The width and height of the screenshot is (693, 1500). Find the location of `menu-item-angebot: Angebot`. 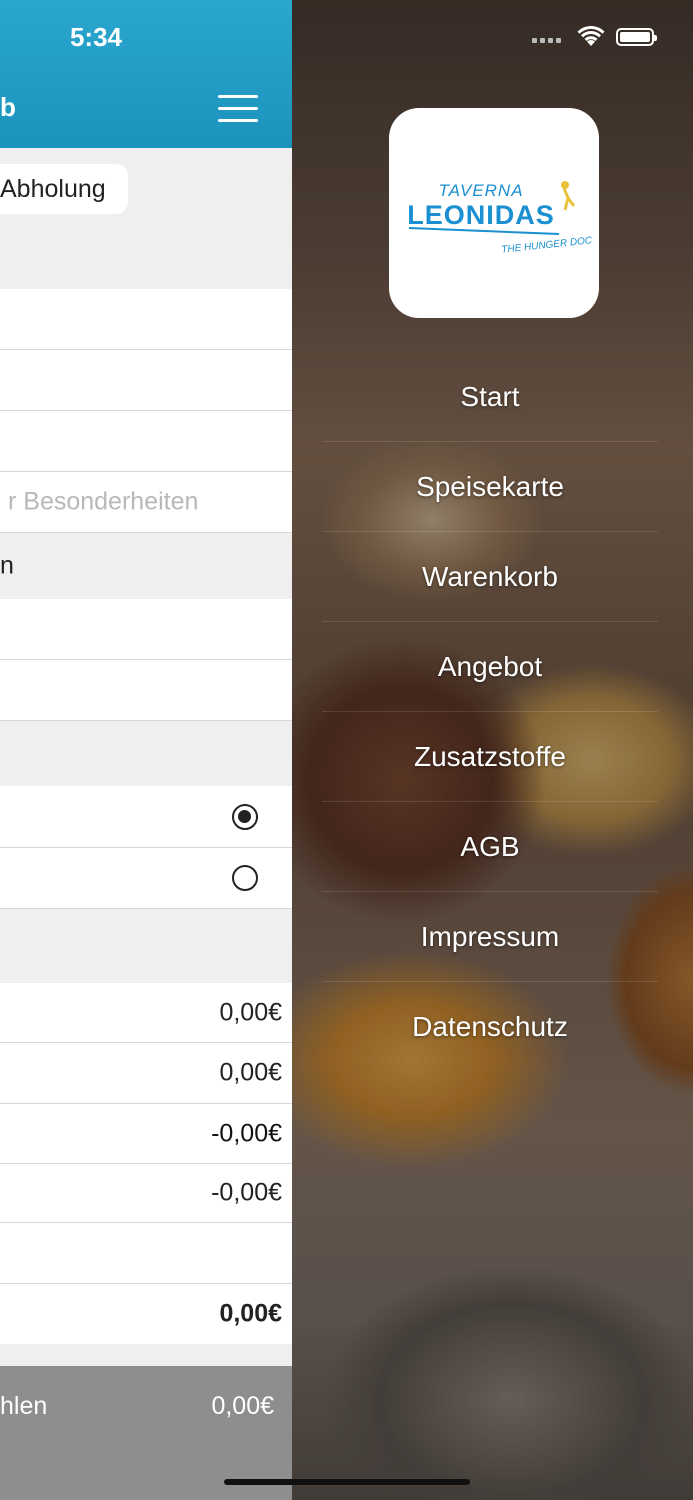

menu-item-angebot: Angebot is located at coordinates (490, 667).